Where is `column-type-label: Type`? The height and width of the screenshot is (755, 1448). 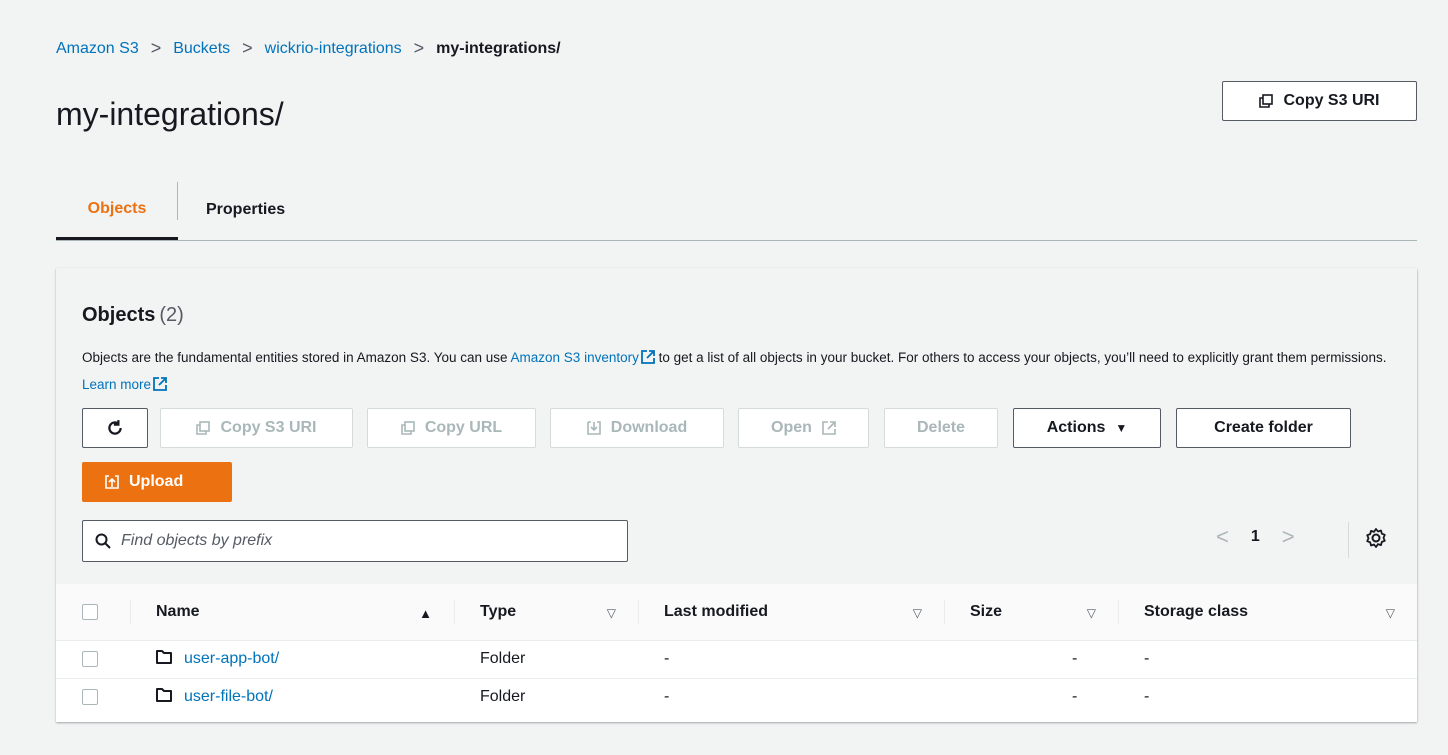 column-type-label: Type is located at coordinates (498, 611).